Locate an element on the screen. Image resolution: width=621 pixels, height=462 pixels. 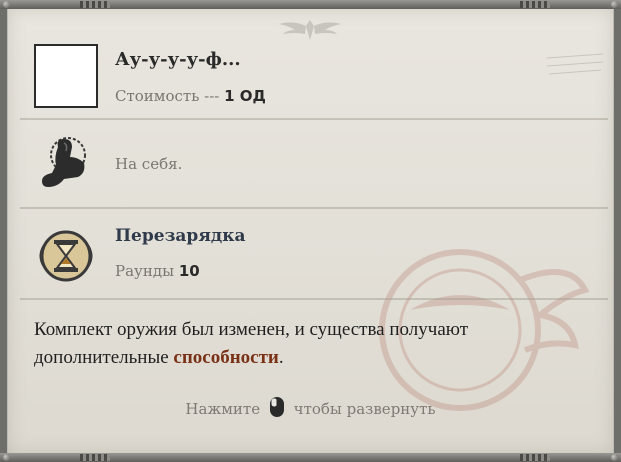
flexed-arm-icon is located at coordinates (64, 162).